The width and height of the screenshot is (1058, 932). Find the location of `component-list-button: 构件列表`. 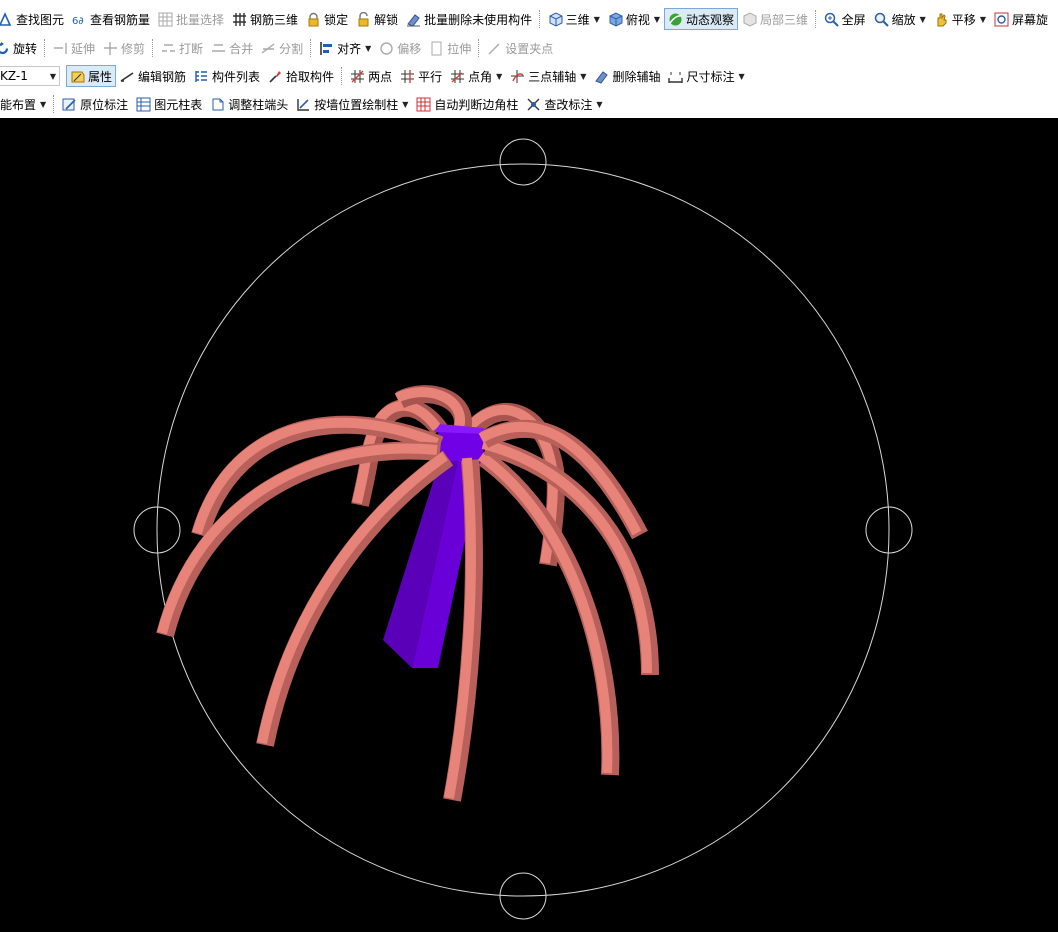

component-list-button: 构件列表 is located at coordinates (227, 76).